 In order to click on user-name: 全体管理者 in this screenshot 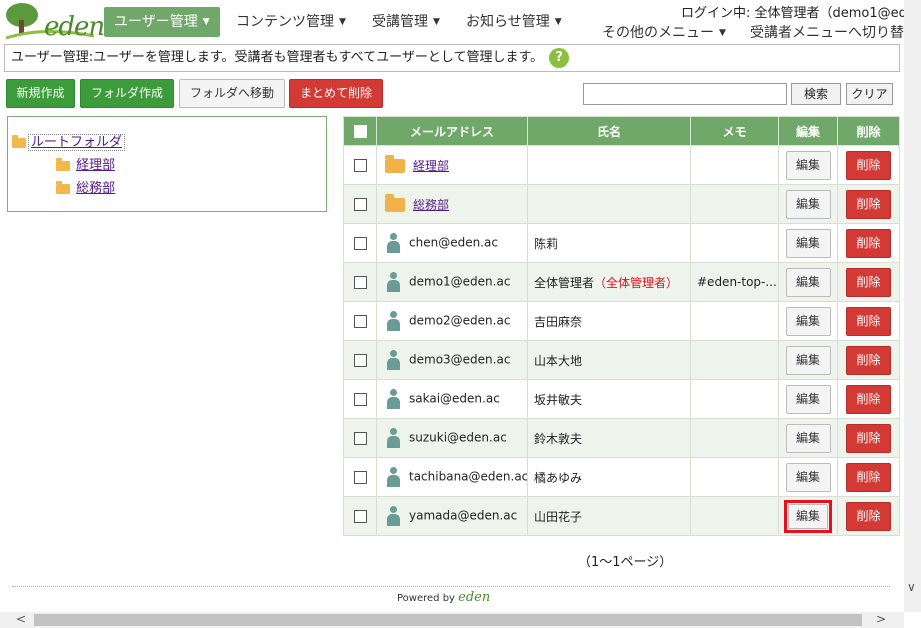, I will do `click(564, 282)`.